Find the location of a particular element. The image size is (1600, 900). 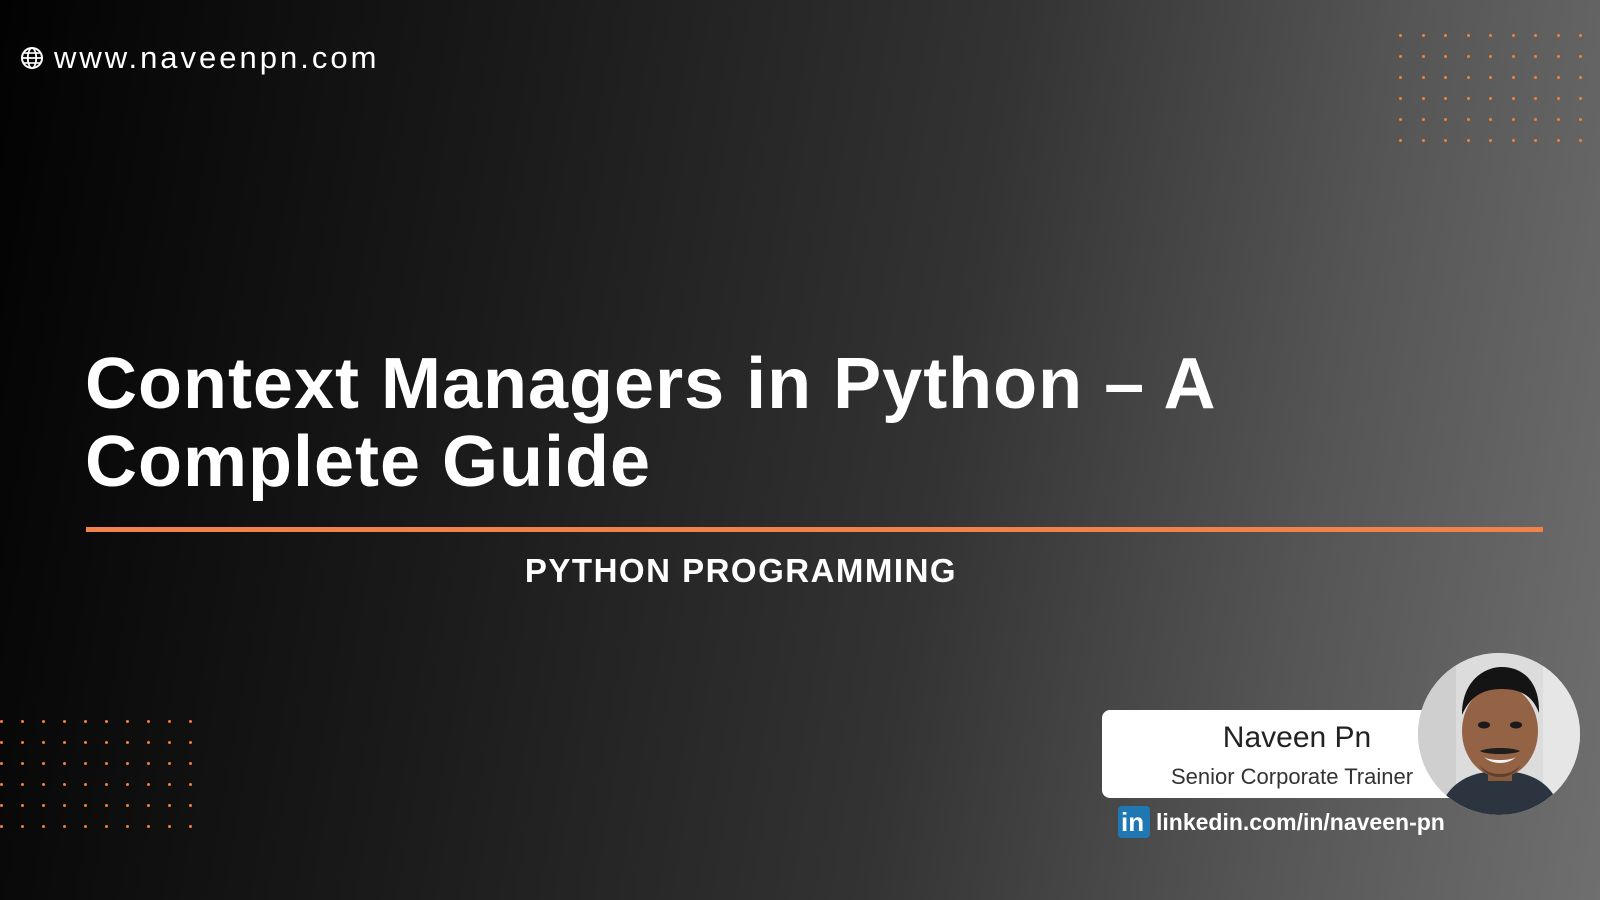

globe-icon is located at coordinates (32, 57).